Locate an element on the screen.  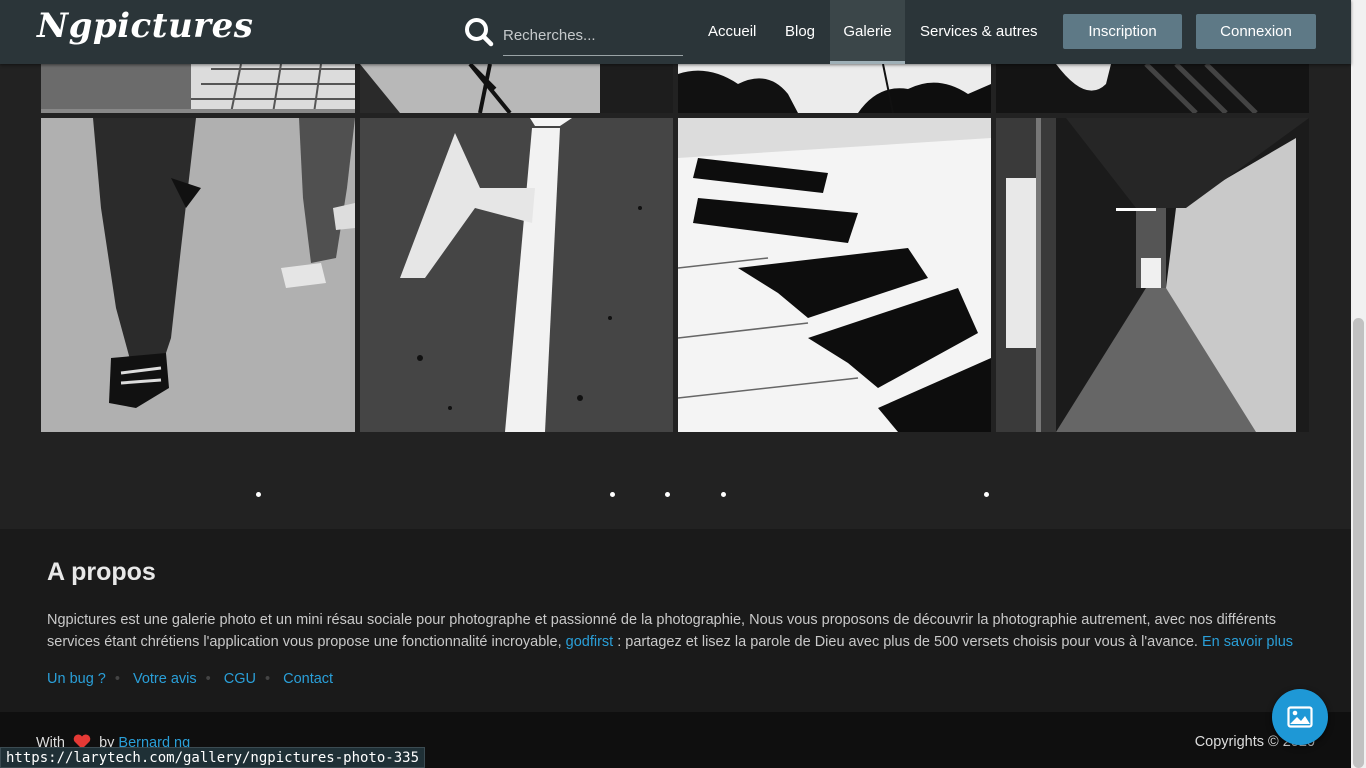
nav-services: Services & autres is located at coordinates (979, 32).